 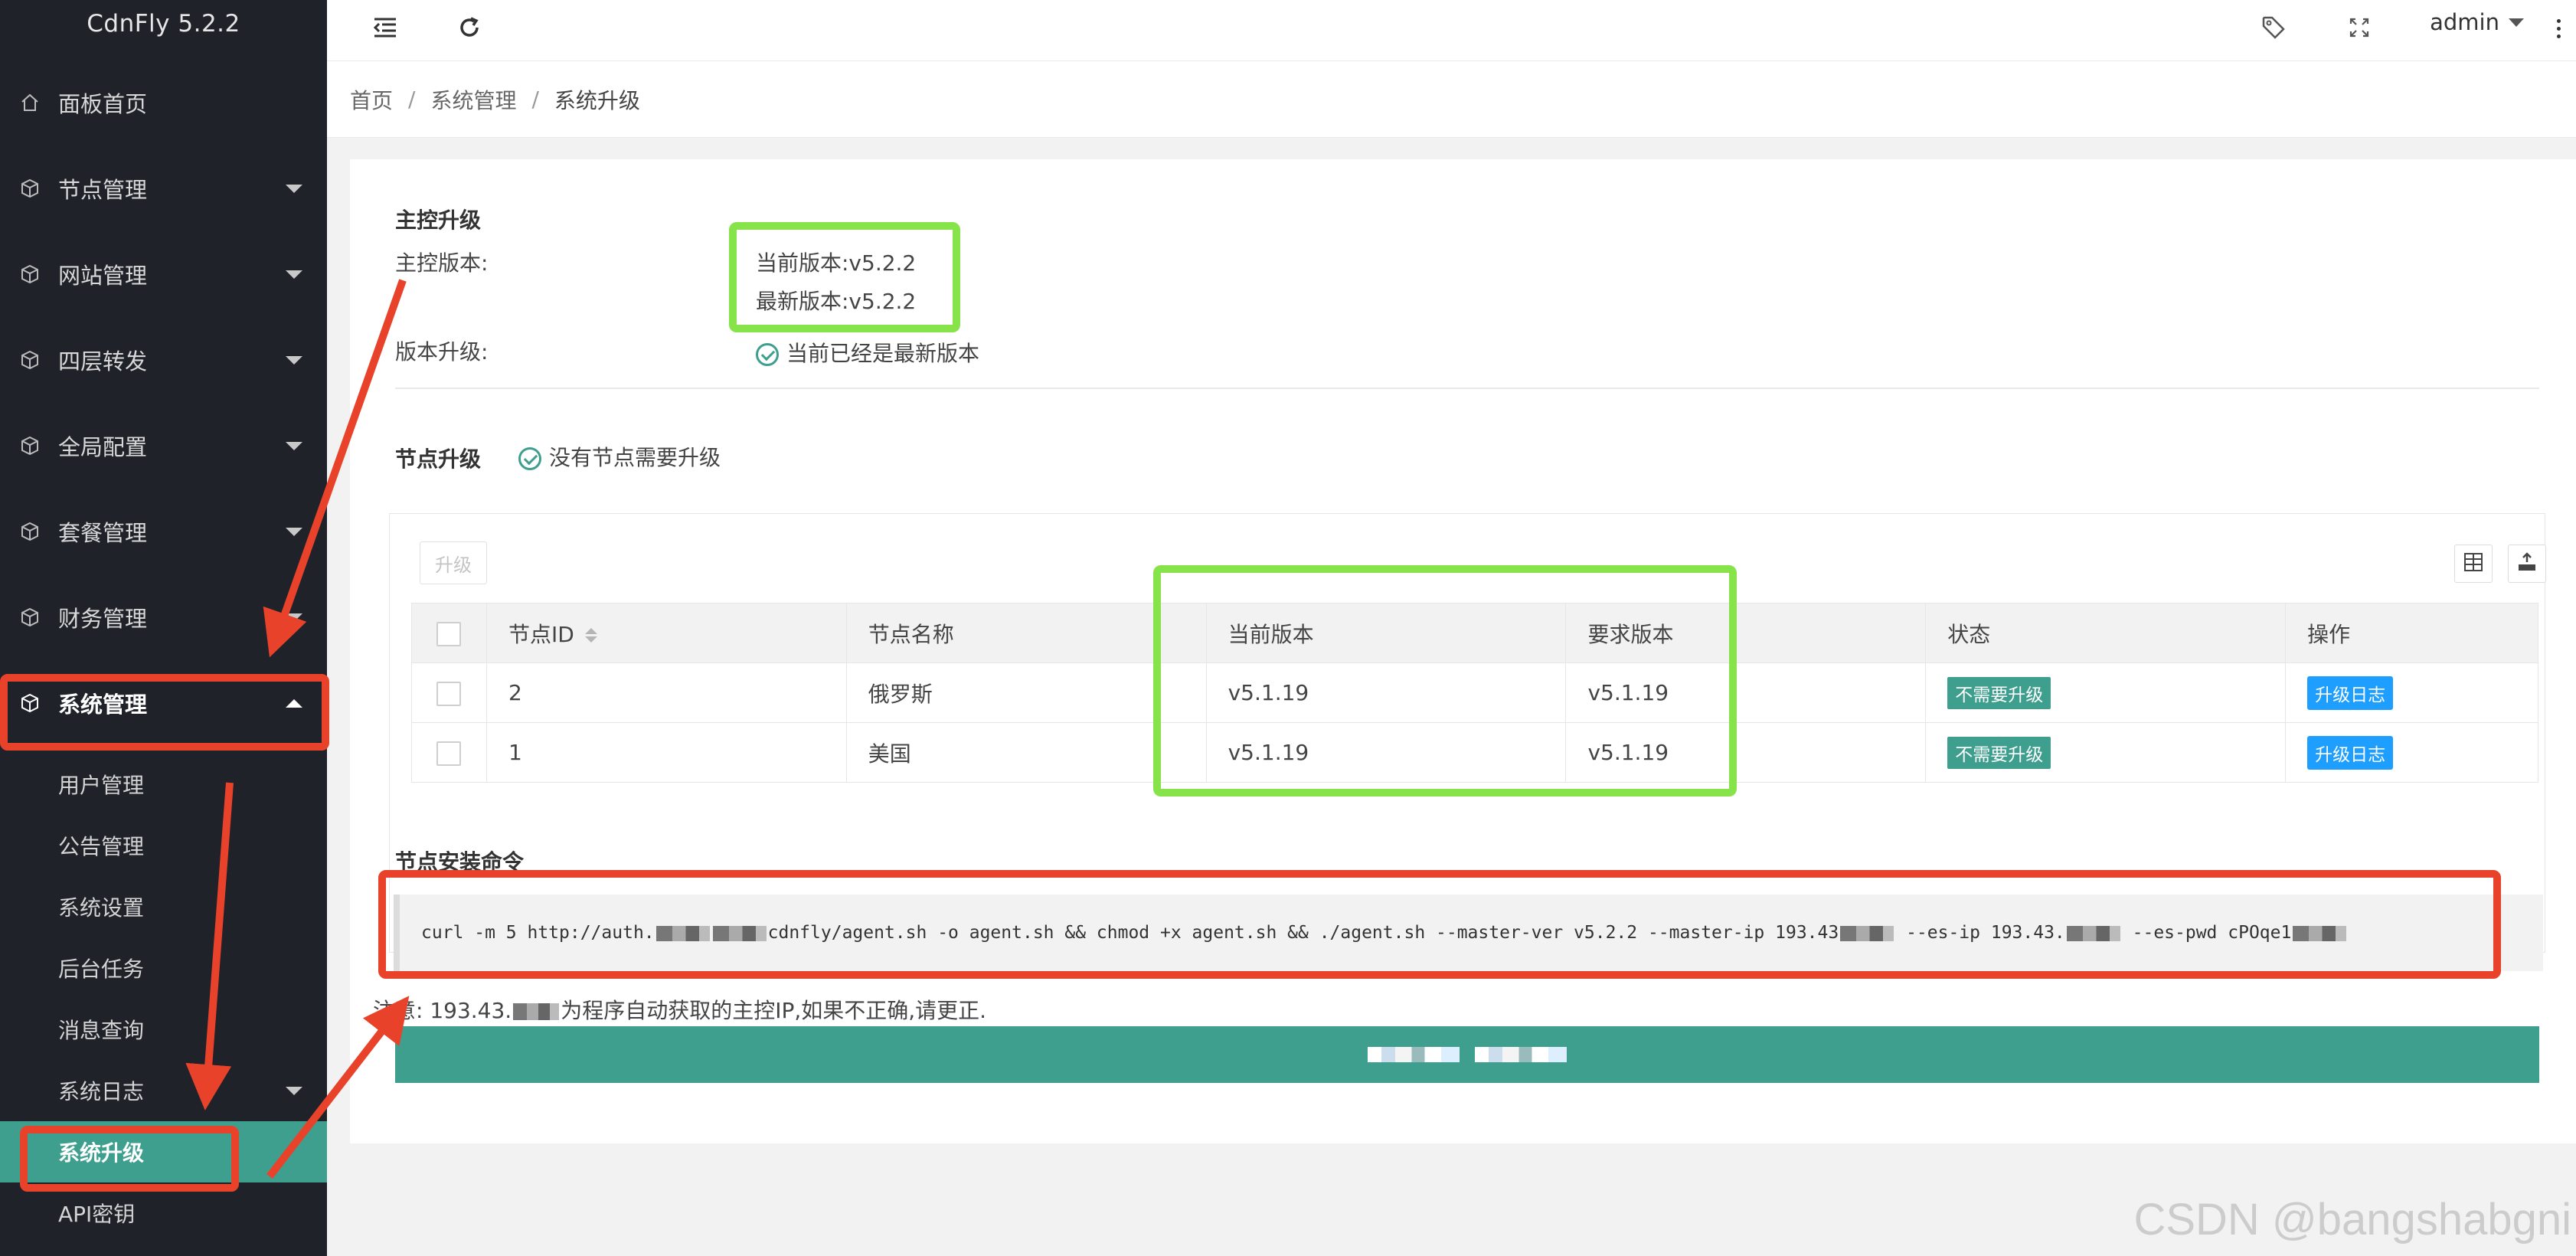 What do you see at coordinates (666, 633) in the screenshot?
I see `column-header-id: 节点ID` at bounding box center [666, 633].